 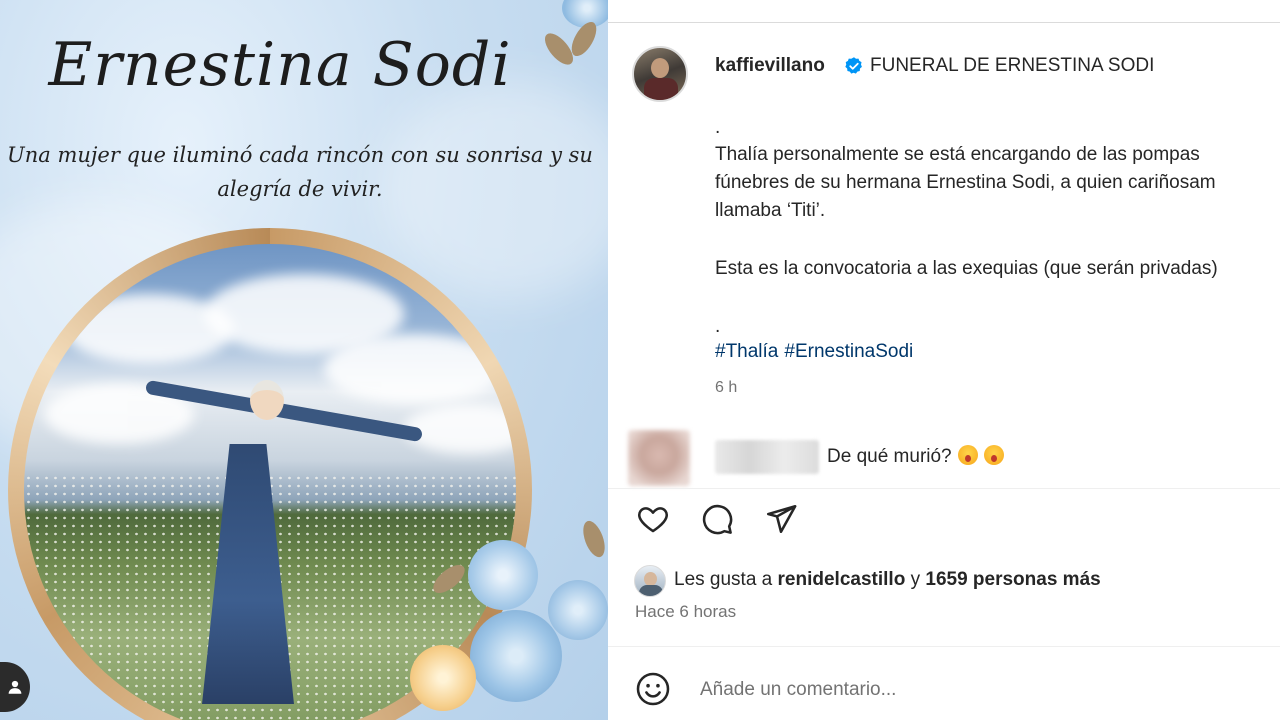 I want to click on heart-icon, so click(x=653, y=520).